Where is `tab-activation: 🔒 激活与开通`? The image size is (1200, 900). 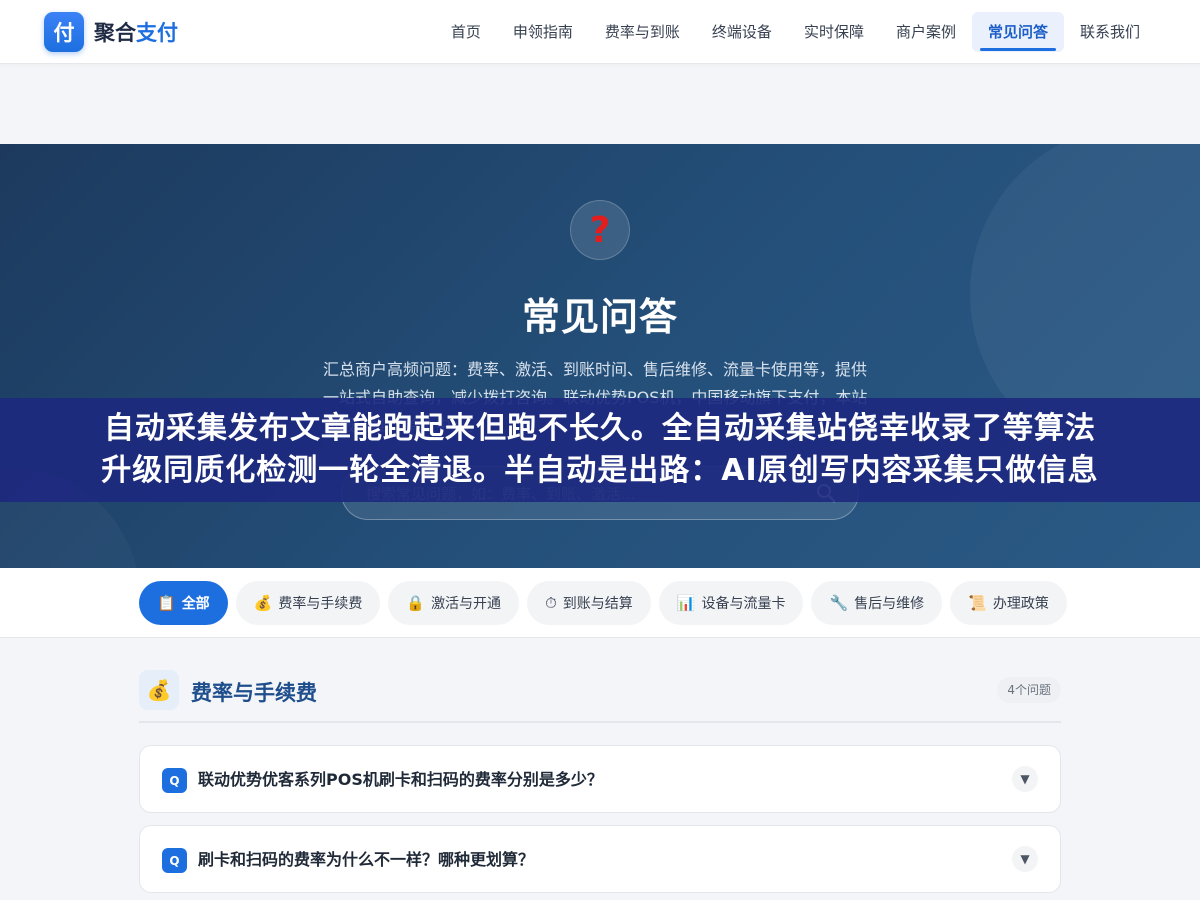 tab-activation: 🔒 激活与开通 is located at coordinates (454, 603).